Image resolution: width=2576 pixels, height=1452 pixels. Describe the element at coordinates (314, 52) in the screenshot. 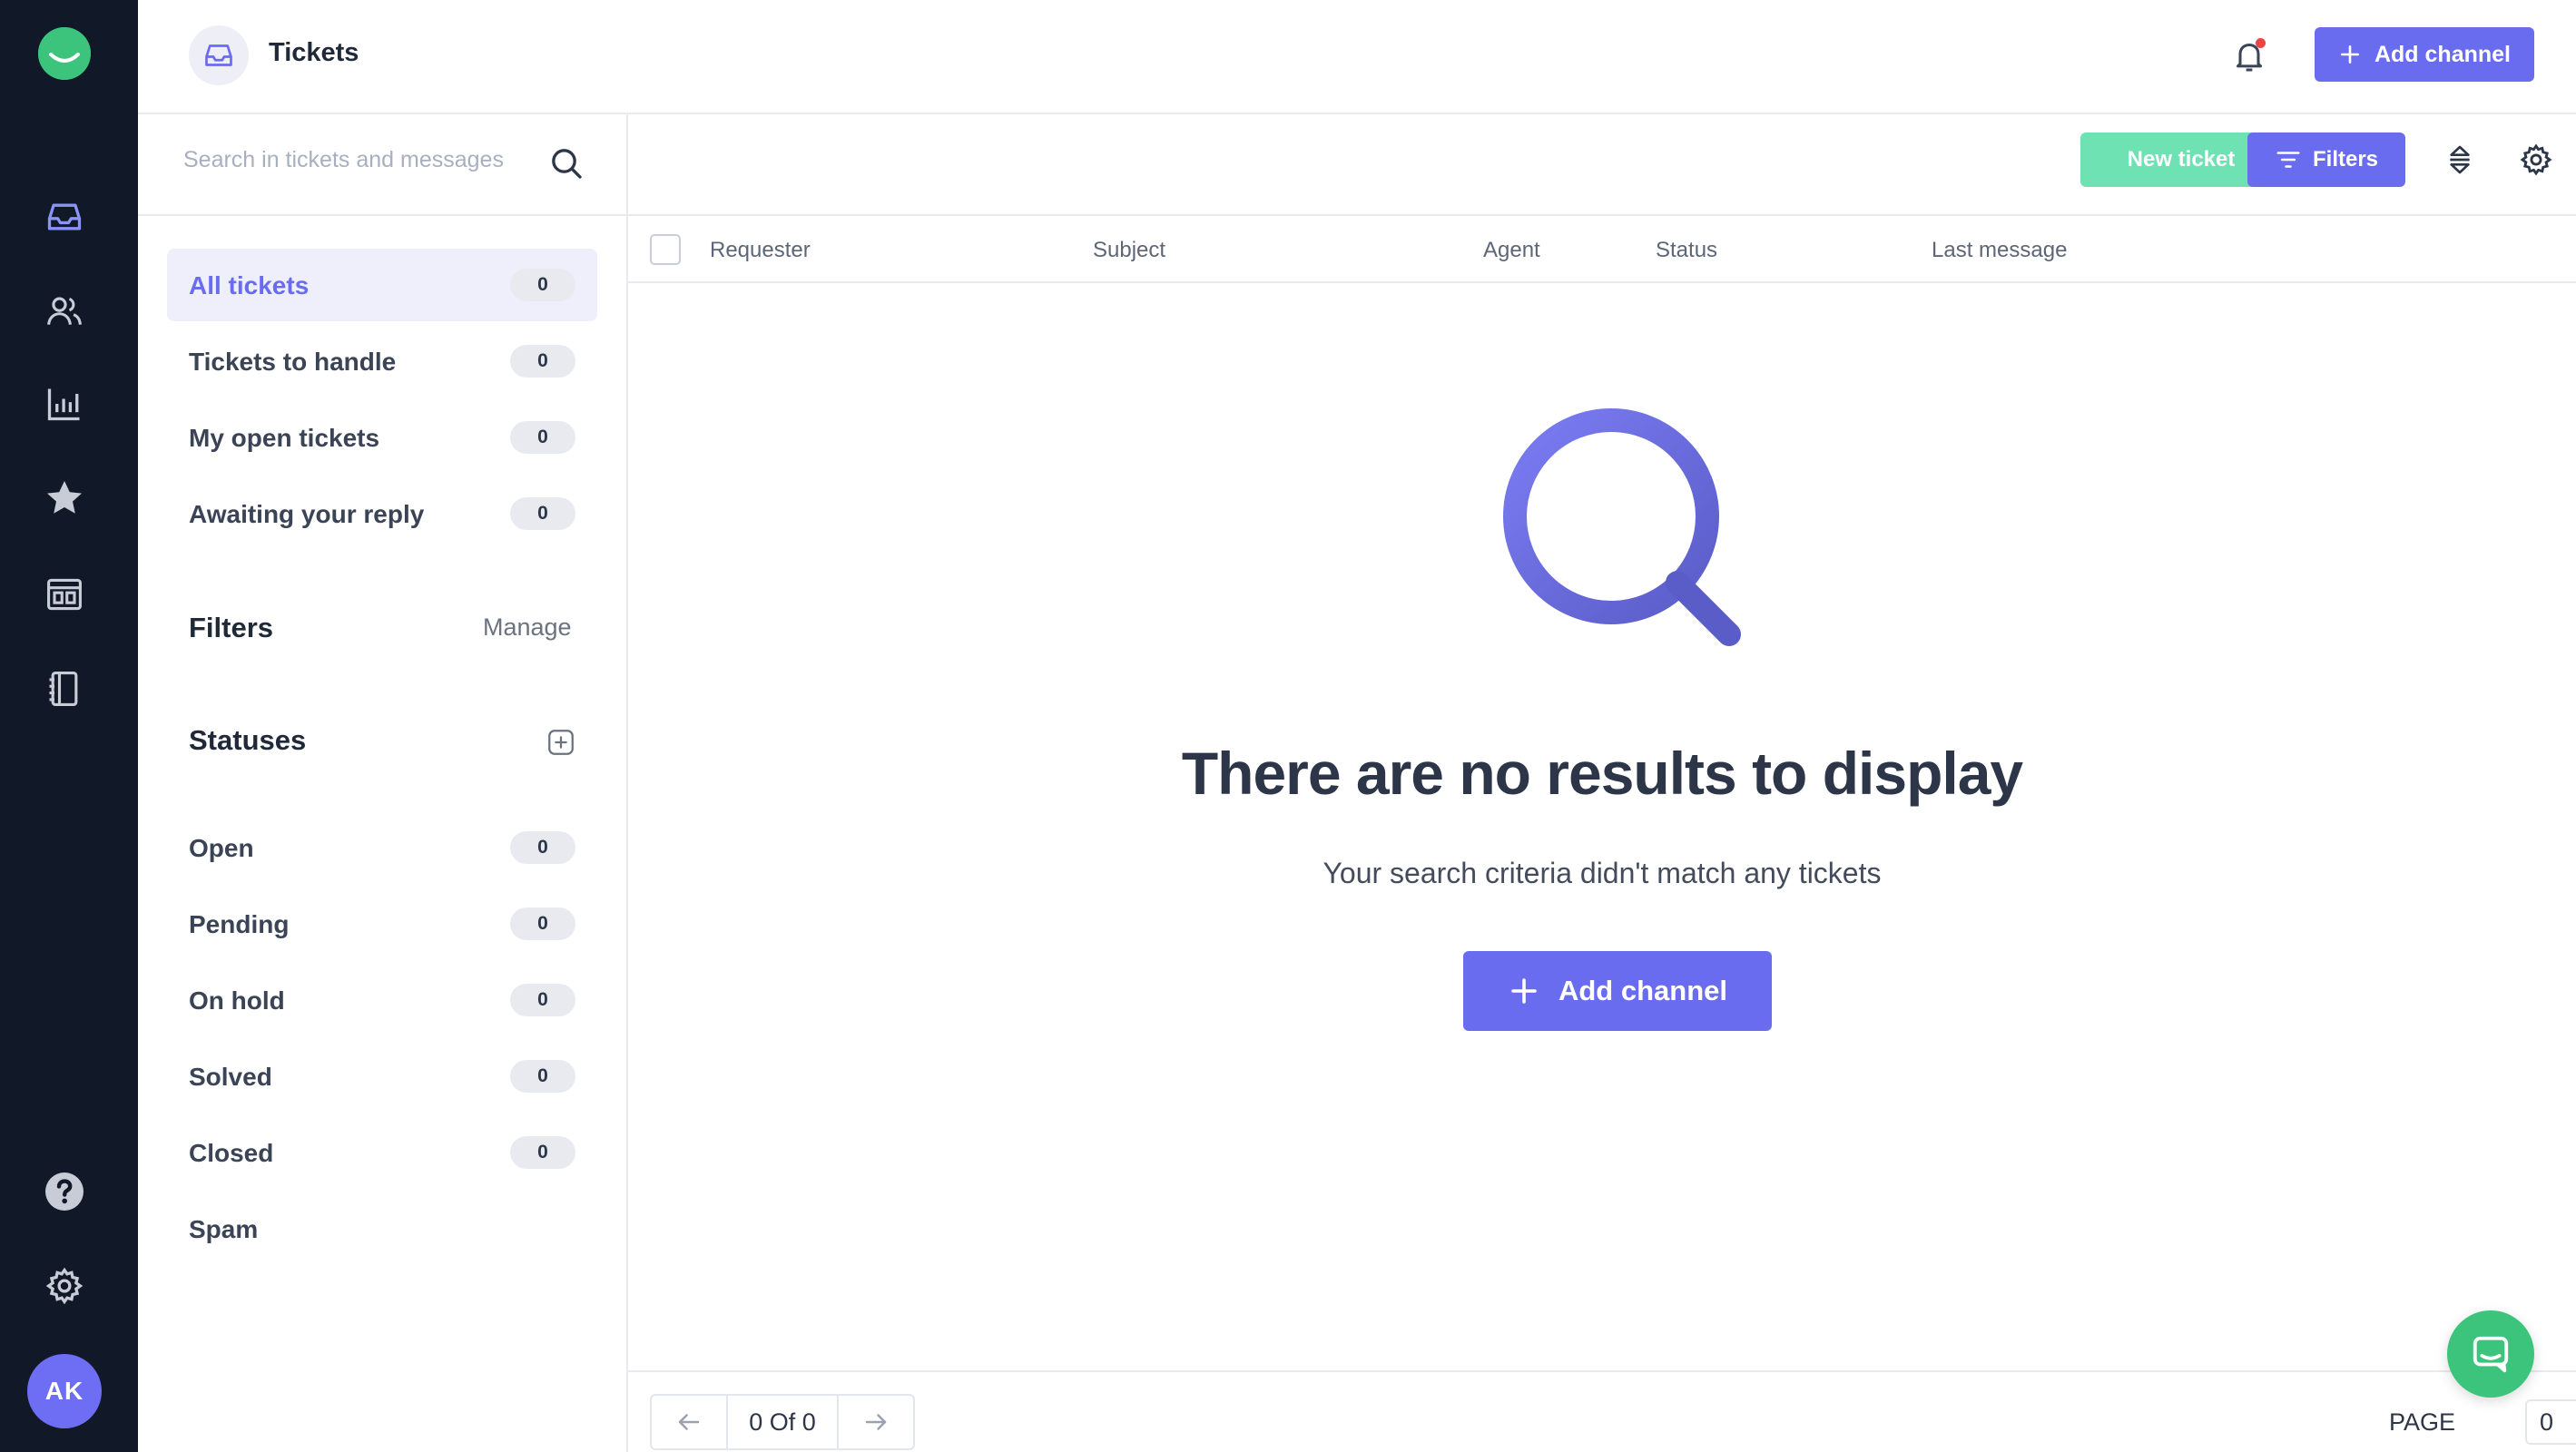

I see `page-title: Tickets` at that location.